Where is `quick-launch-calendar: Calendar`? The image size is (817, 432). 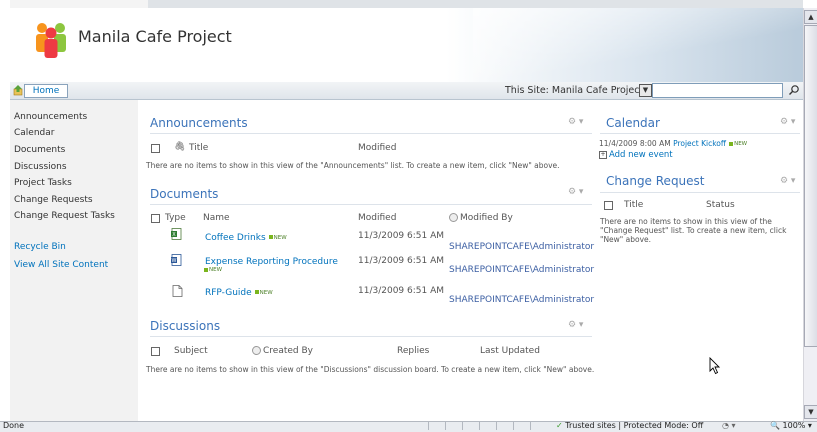 quick-launch-calendar: Calendar is located at coordinates (34, 133).